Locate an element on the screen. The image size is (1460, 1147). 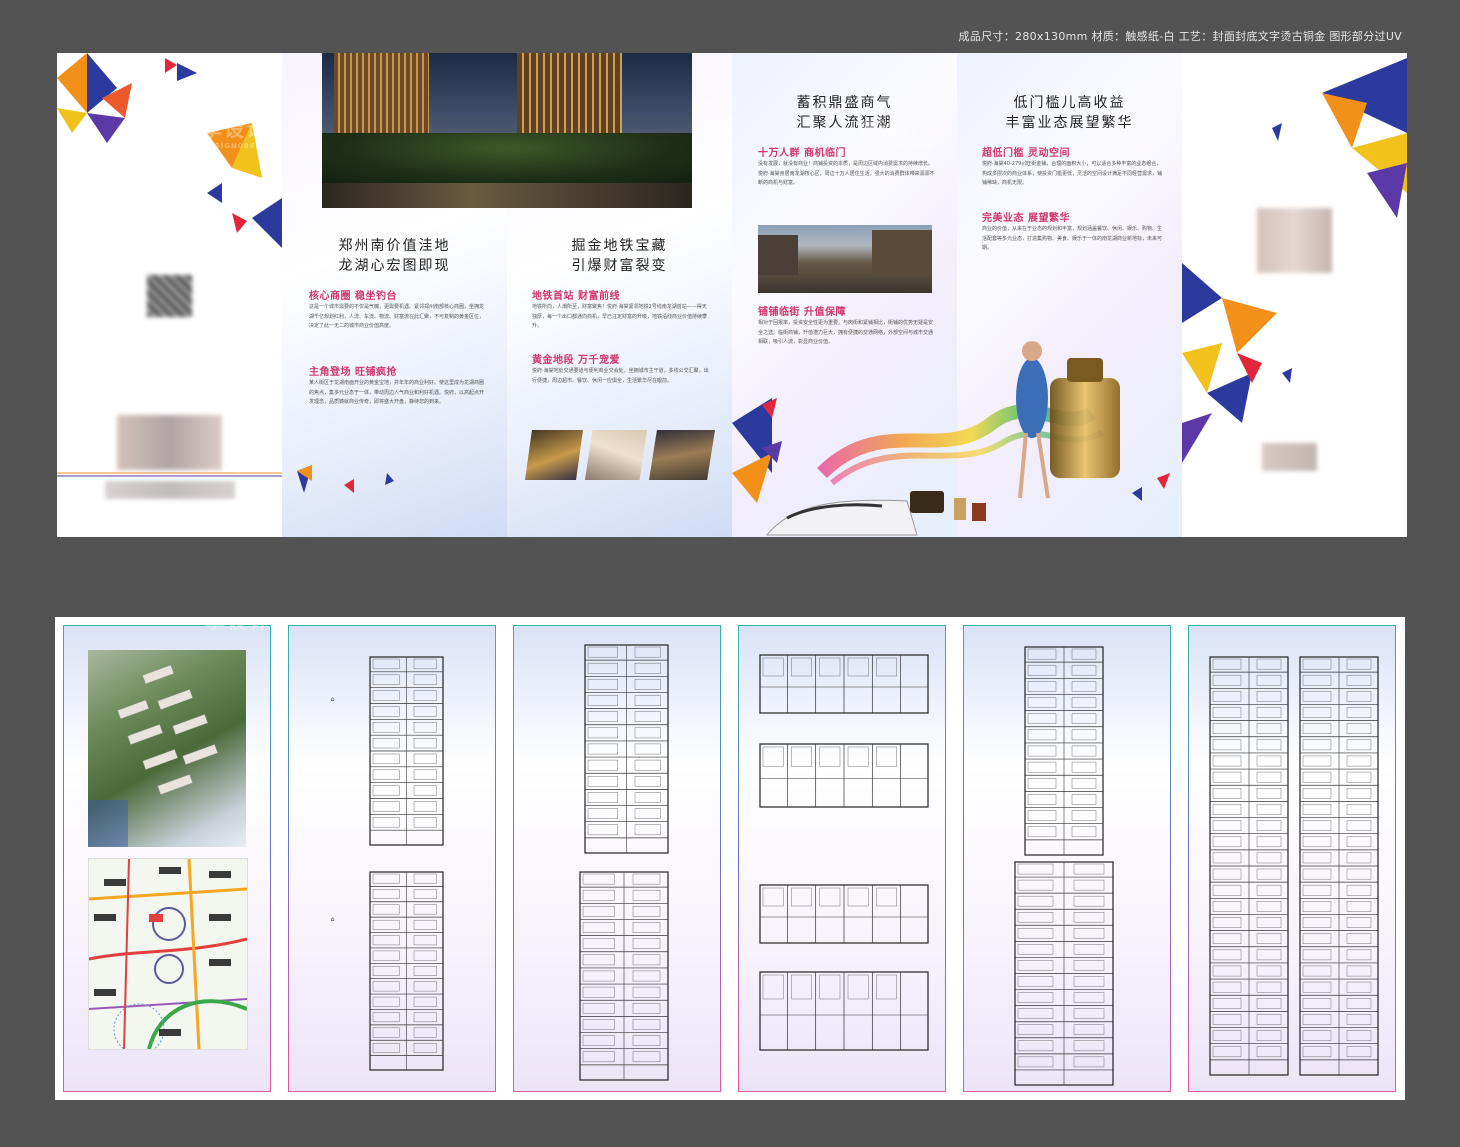
panel2-title-line1: 郑州南价值洼地 is located at coordinates (394, 246).